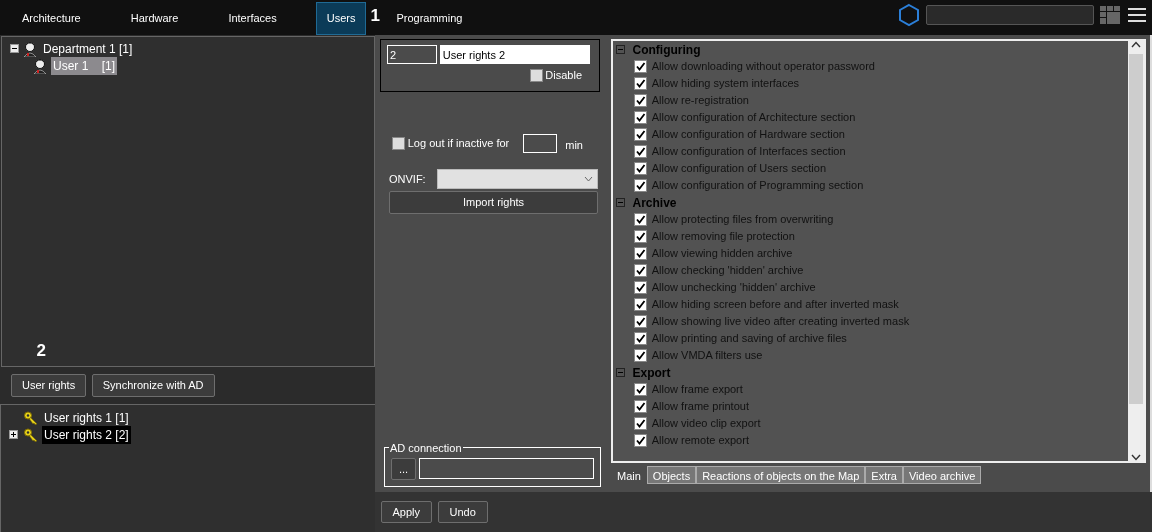 The image size is (1152, 532). What do you see at coordinates (757, 186) in the screenshot?
I see `permission-label: Allow configuration of Programming section` at bounding box center [757, 186].